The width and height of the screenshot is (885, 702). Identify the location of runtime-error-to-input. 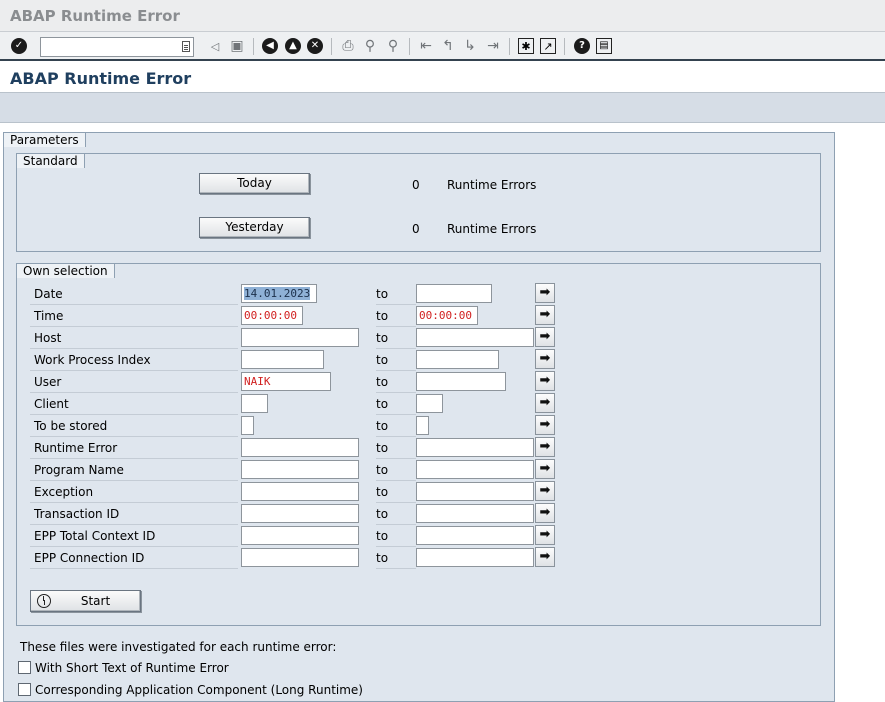
(475, 447).